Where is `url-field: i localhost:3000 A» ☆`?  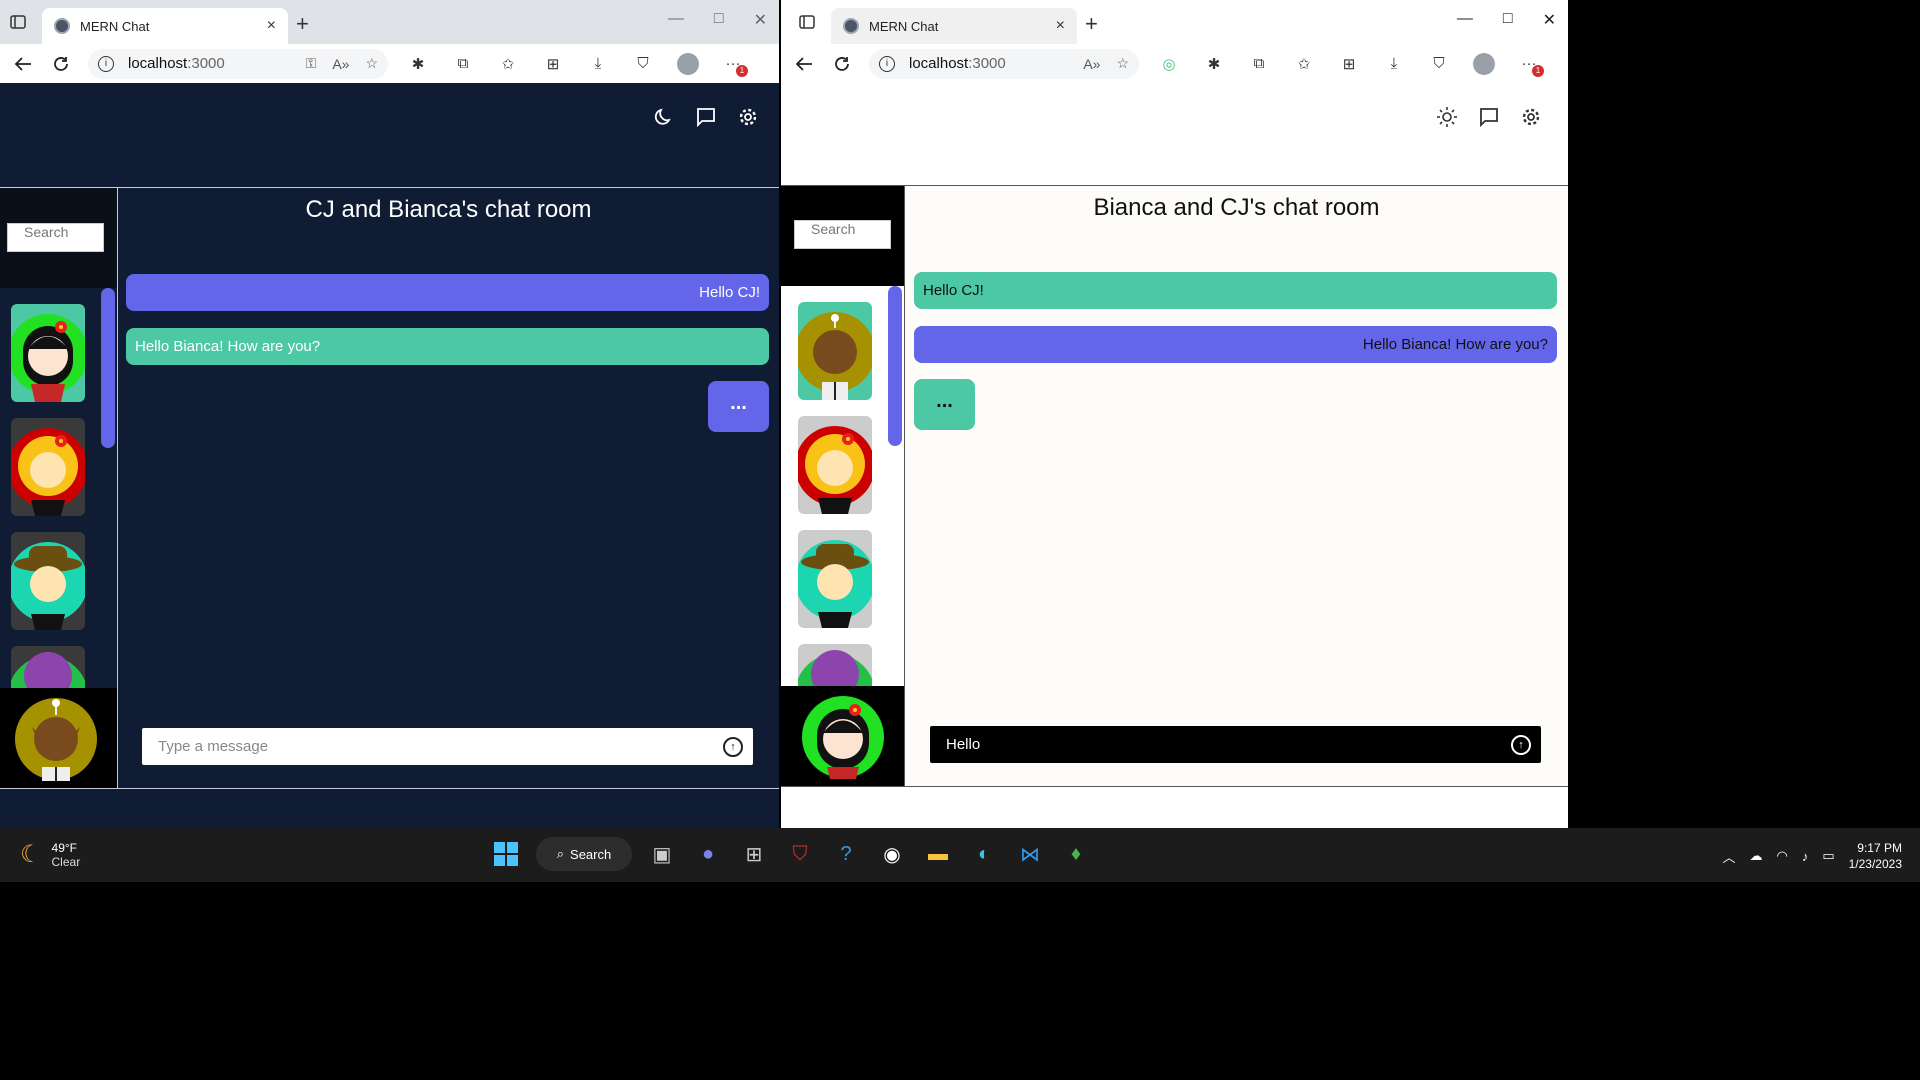 url-field: i localhost:3000 A» ☆ is located at coordinates (1004, 63).